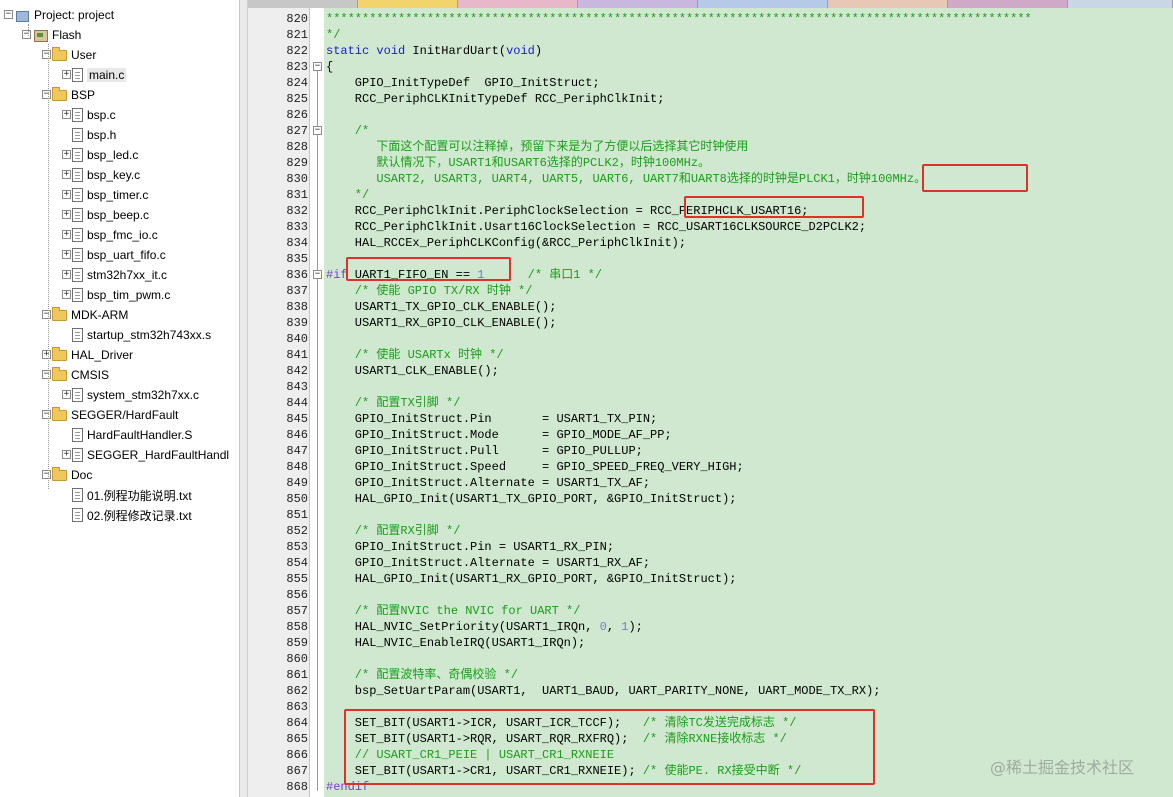  I want to click on code-line: /* 配置RX引脚 */, so click(393, 531).